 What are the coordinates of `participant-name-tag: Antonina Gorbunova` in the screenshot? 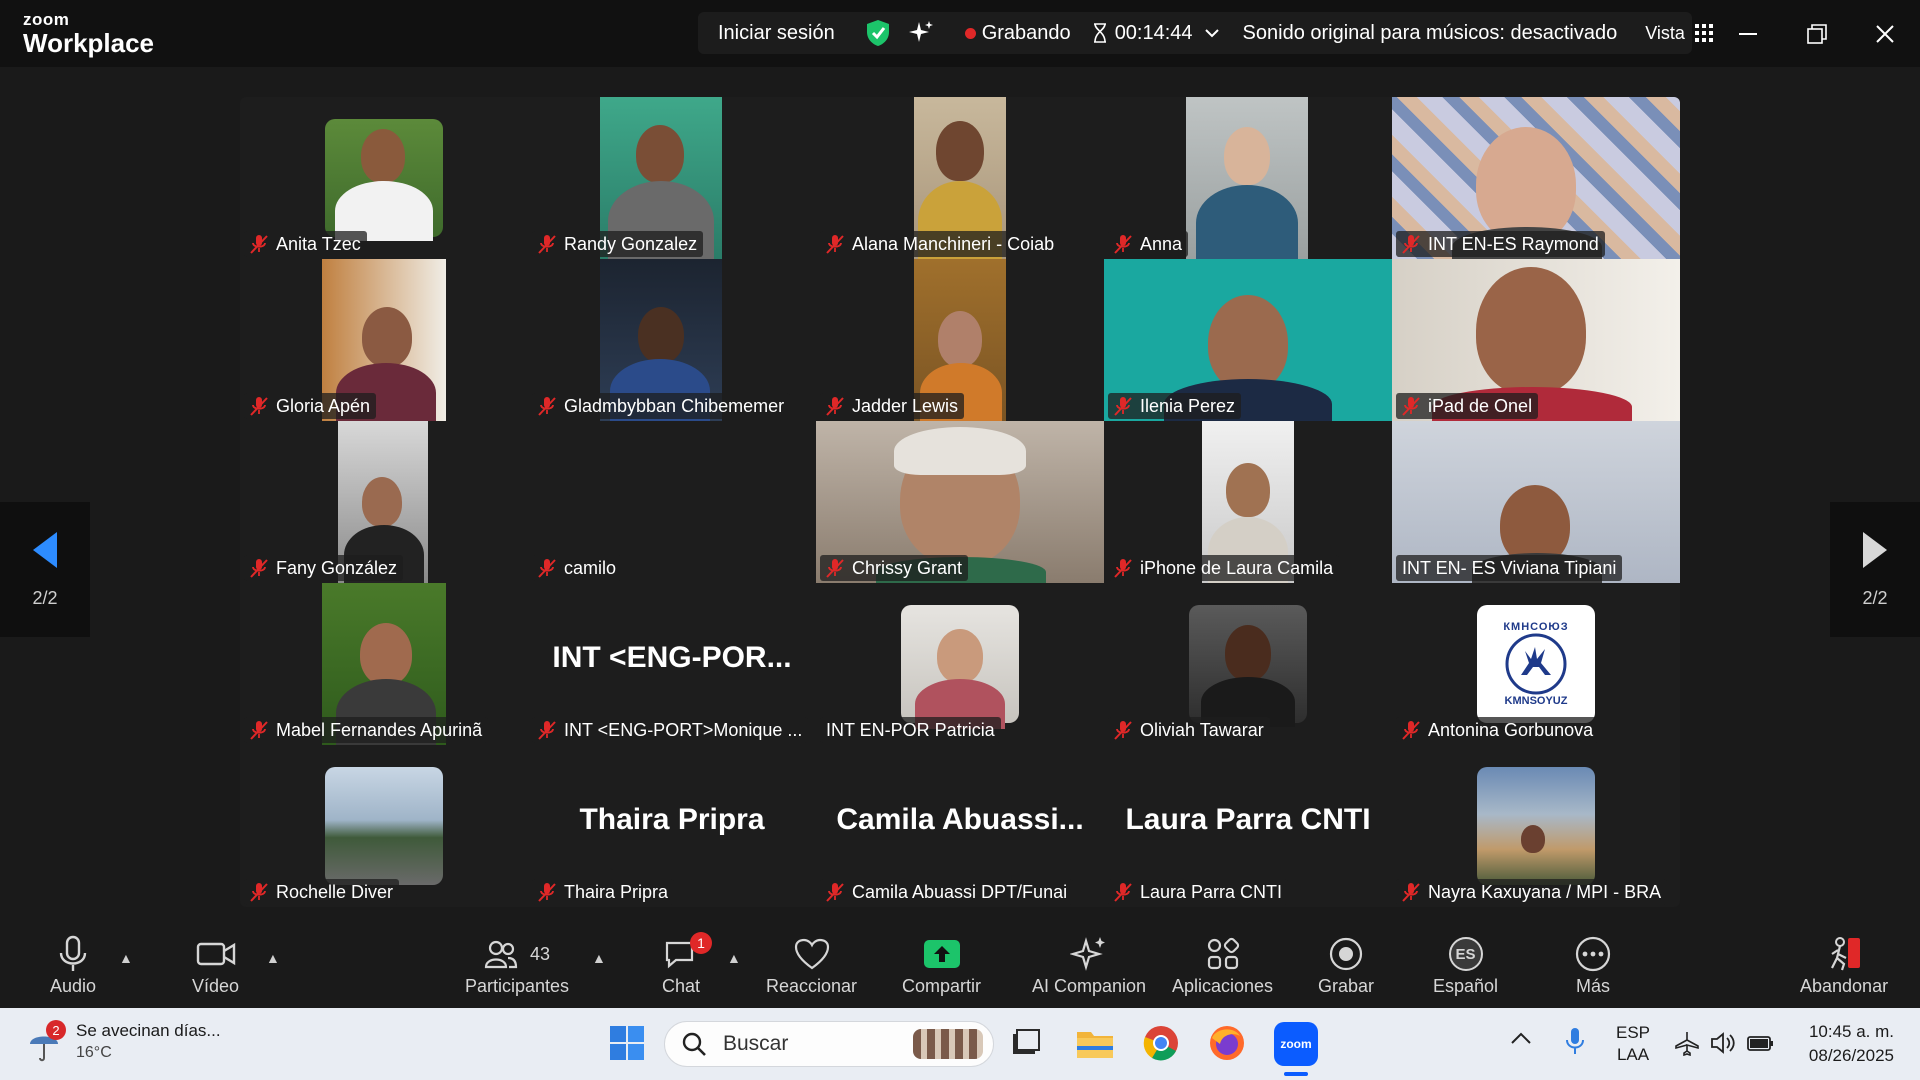 It's located at (1498, 730).